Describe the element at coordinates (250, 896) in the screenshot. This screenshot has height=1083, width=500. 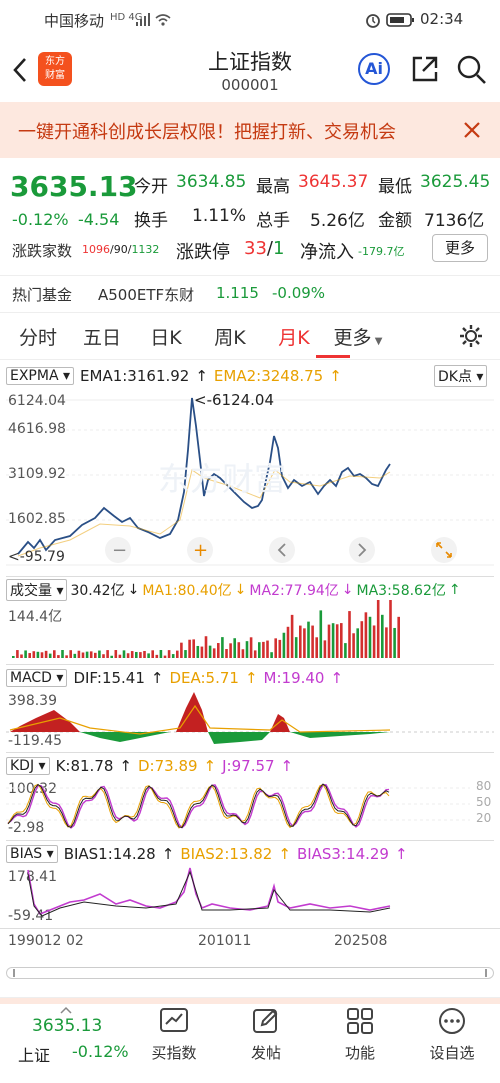
I see `bias-chart` at that location.